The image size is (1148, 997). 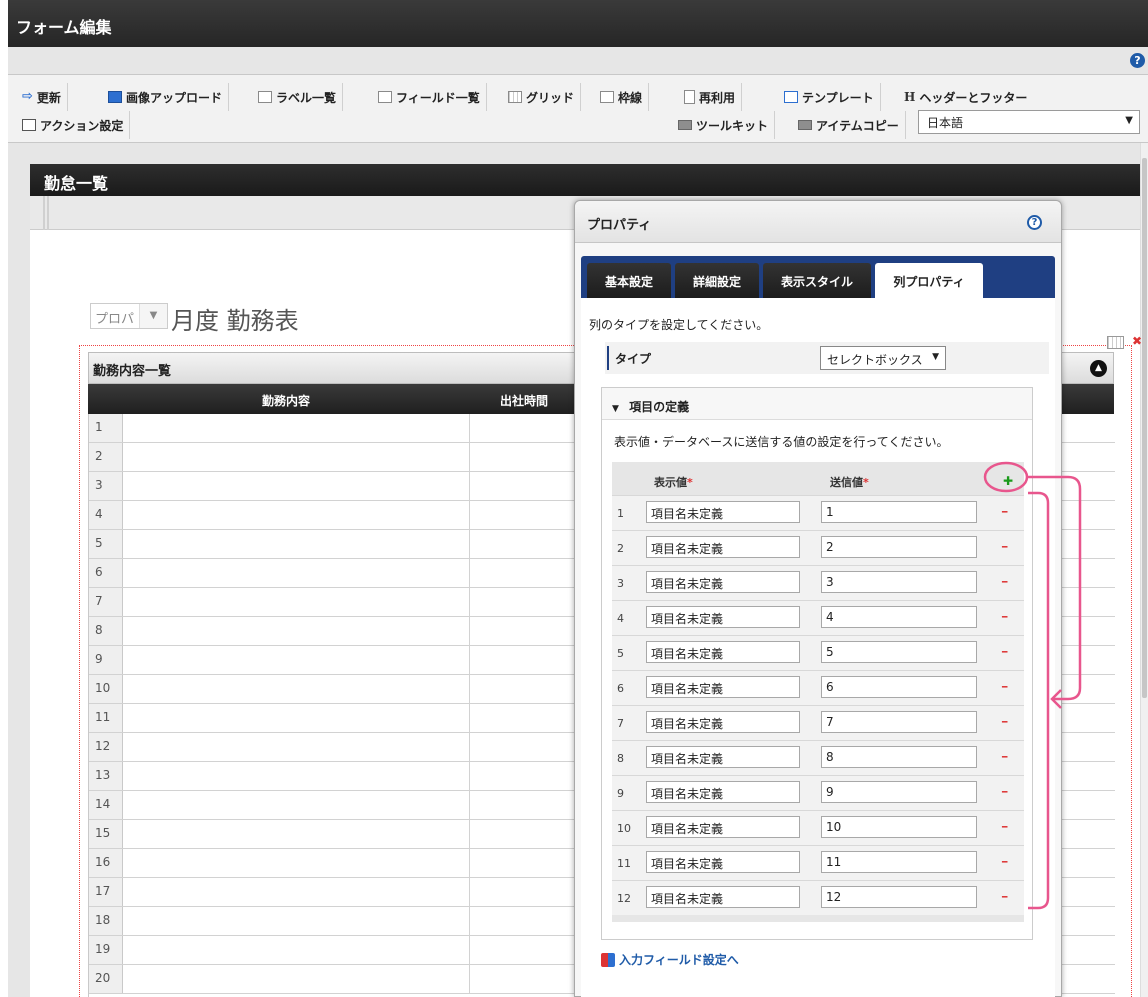 I want to click on grid-button: グリッド, so click(x=542, y=97).